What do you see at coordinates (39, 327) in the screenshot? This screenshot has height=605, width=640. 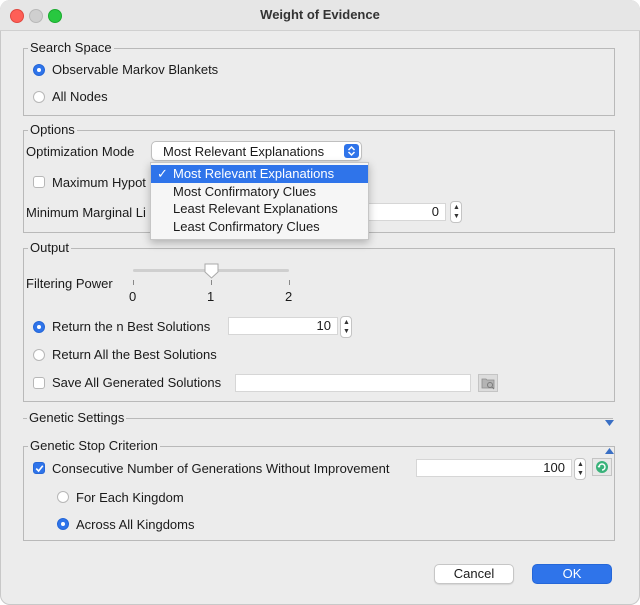 I see `return-n-best-radio` at bounding box center [39, 327].